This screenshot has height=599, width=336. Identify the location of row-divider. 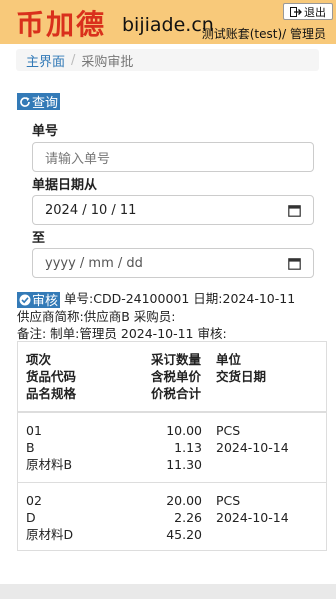
(172, 482).